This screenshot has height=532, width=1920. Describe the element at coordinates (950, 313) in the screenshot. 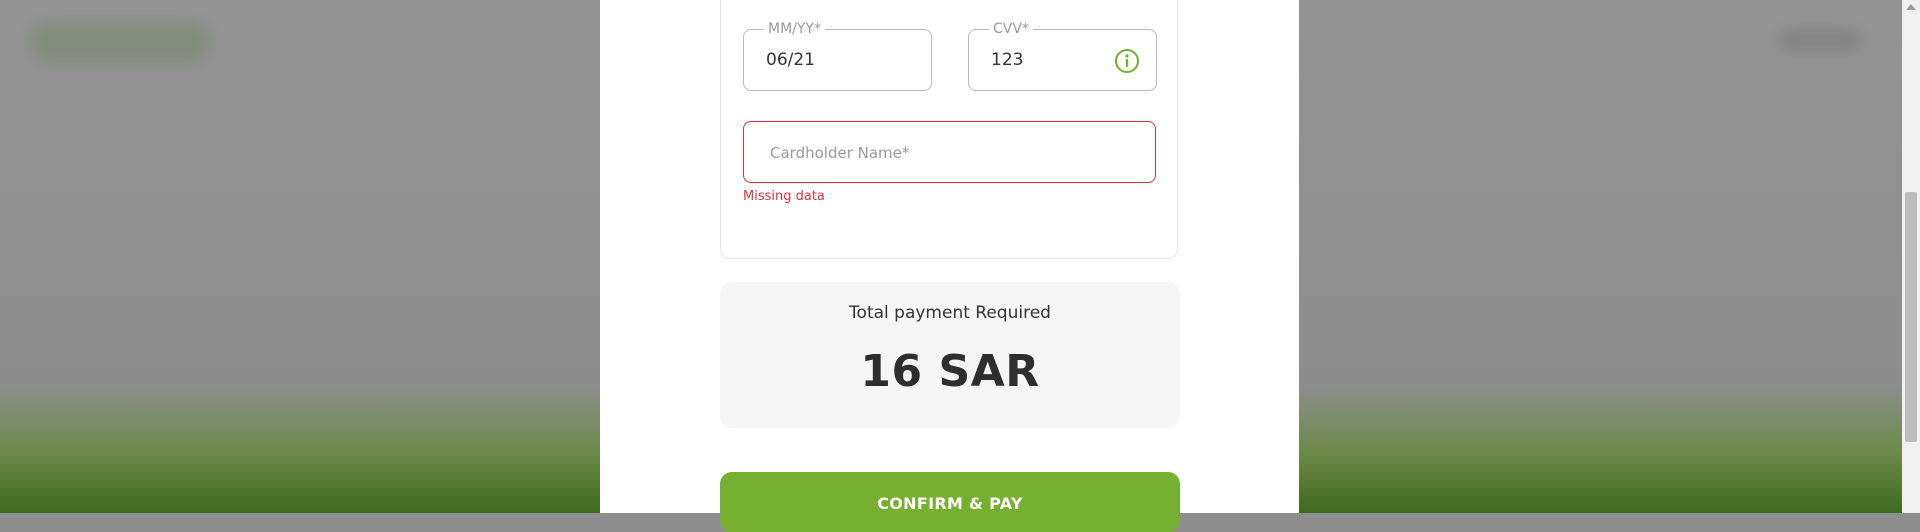

I see `total-payment-label: Total payment Required` at that location.